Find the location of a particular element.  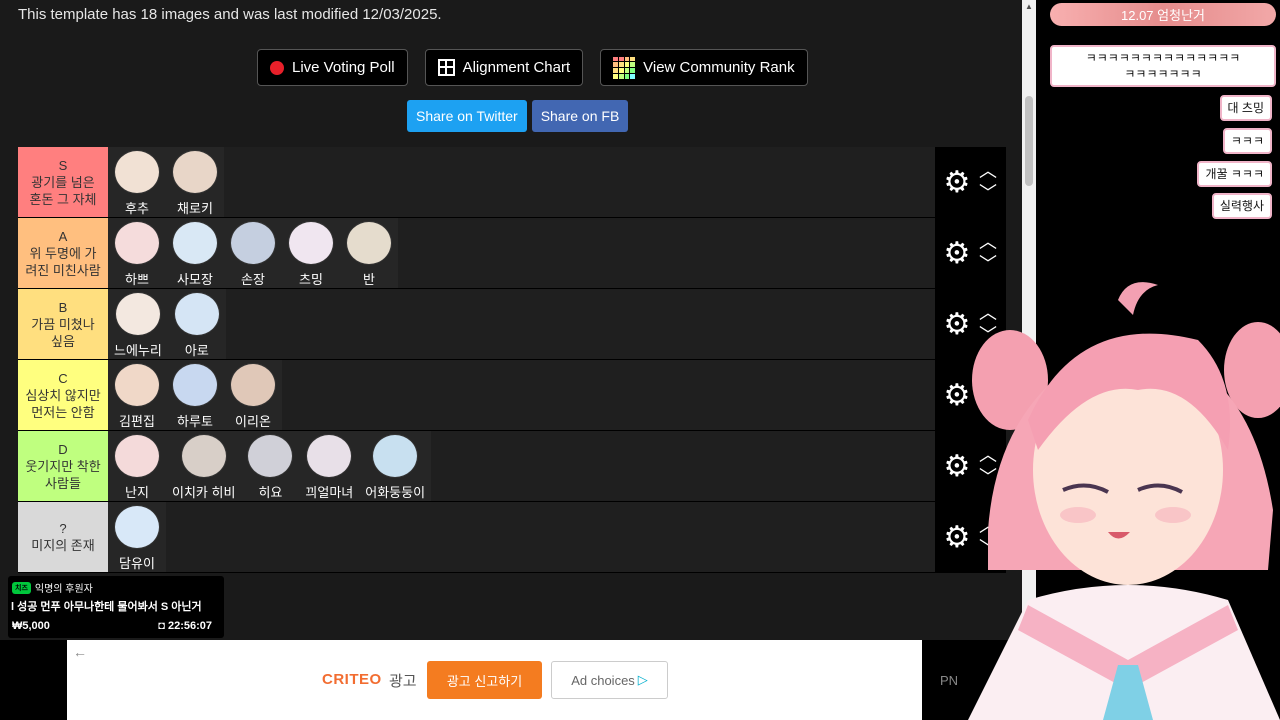

share-facebook-button: Share on FB is located at coordinates (580, 116).